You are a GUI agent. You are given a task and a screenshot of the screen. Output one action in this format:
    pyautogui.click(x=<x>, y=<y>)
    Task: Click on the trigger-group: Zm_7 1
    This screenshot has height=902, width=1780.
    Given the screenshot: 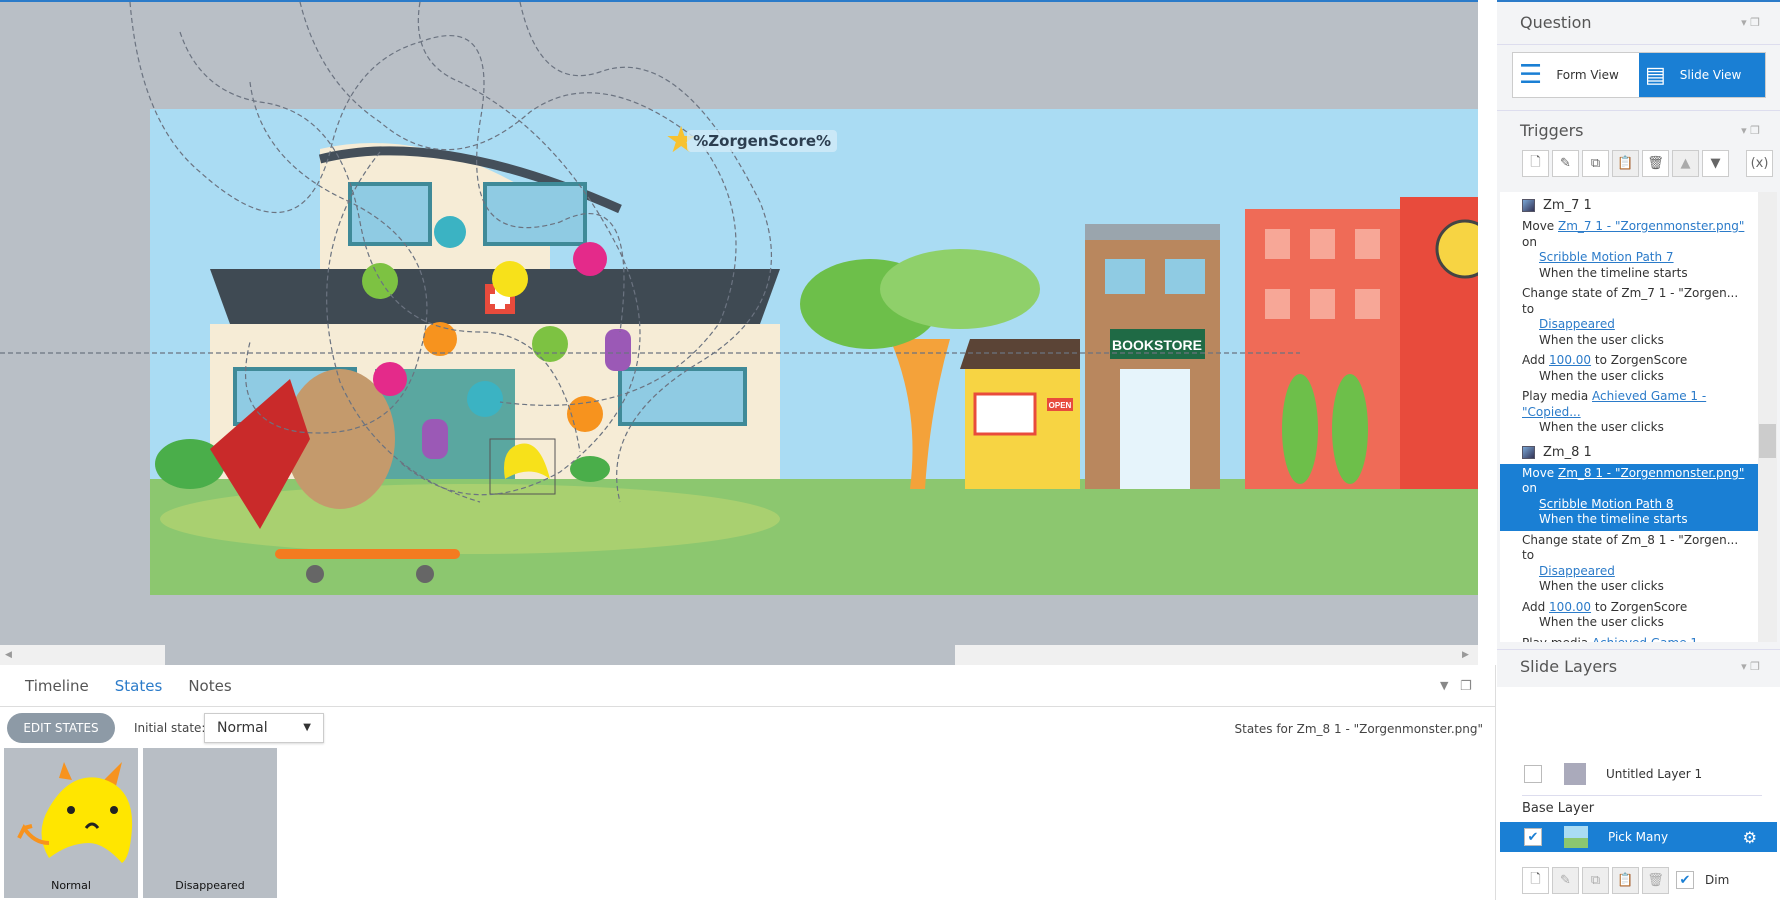 What is the action you would take?
    pyautogui.click(x=1629, y=204)
    